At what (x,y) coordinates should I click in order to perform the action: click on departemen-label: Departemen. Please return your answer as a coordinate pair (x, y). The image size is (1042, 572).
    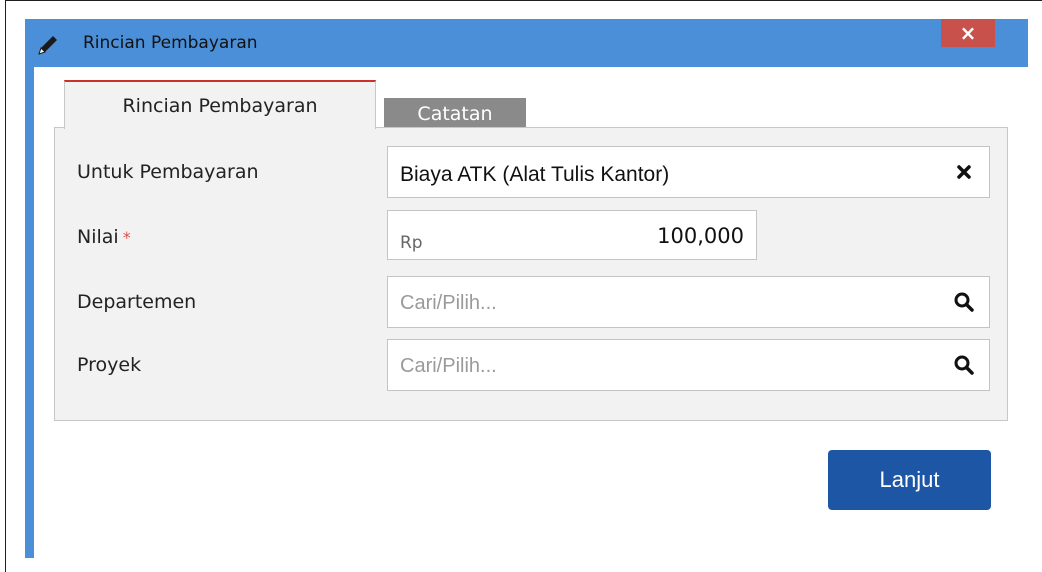
    Looking at the image, I should click on (137, 302).